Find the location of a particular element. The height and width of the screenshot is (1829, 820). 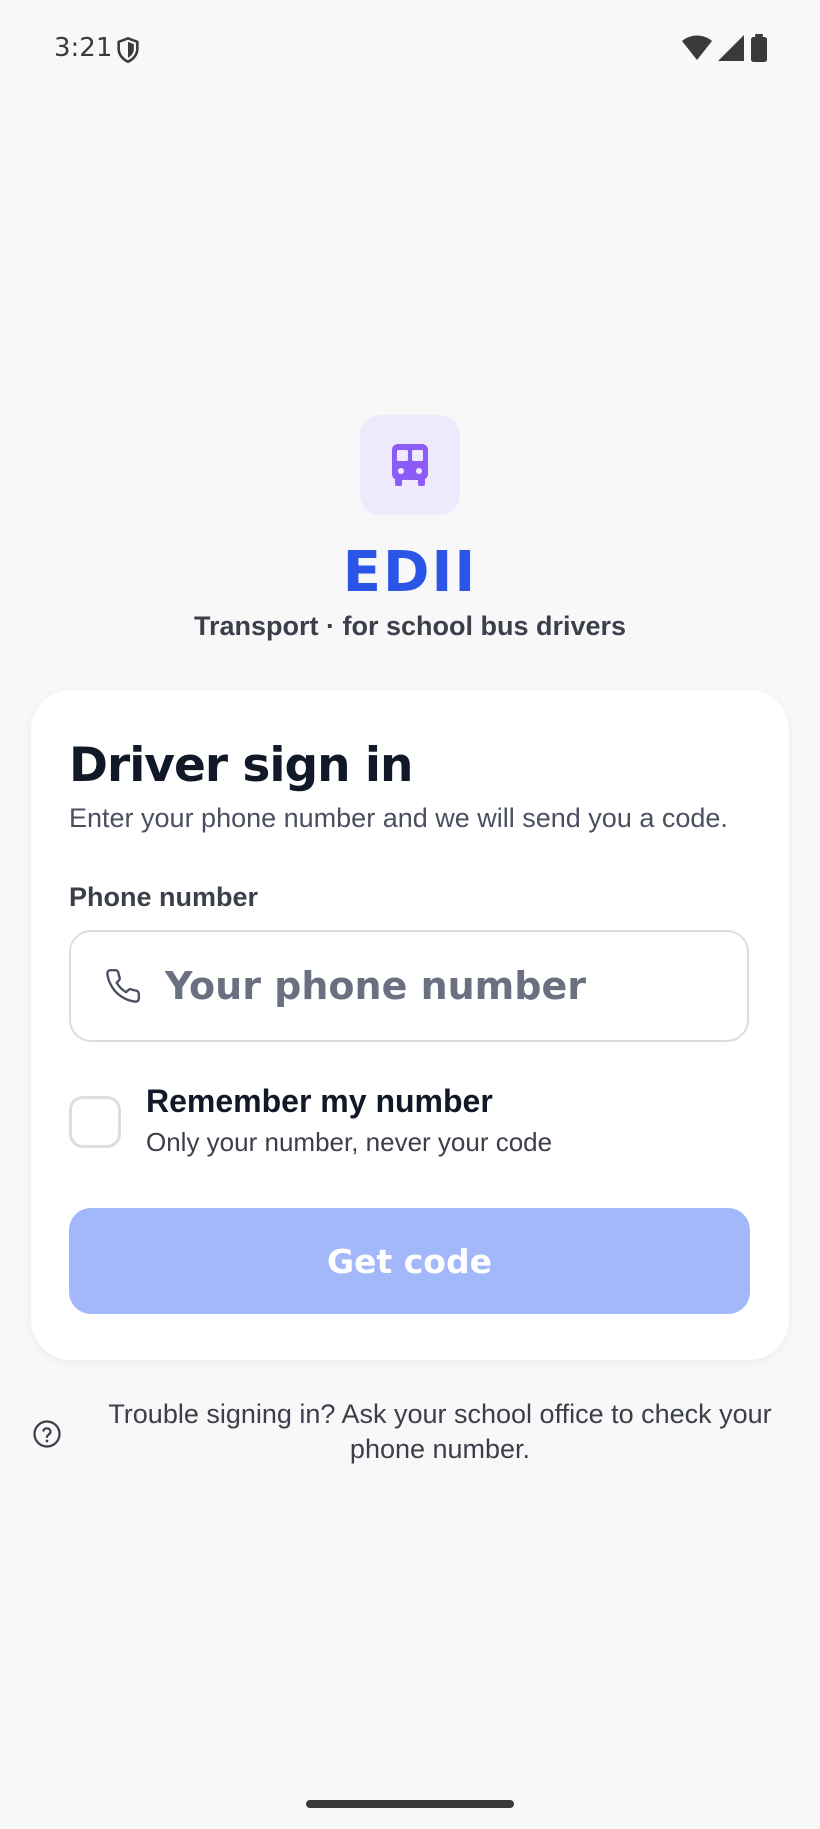

signal-icon is located at coordinates (731, 48).